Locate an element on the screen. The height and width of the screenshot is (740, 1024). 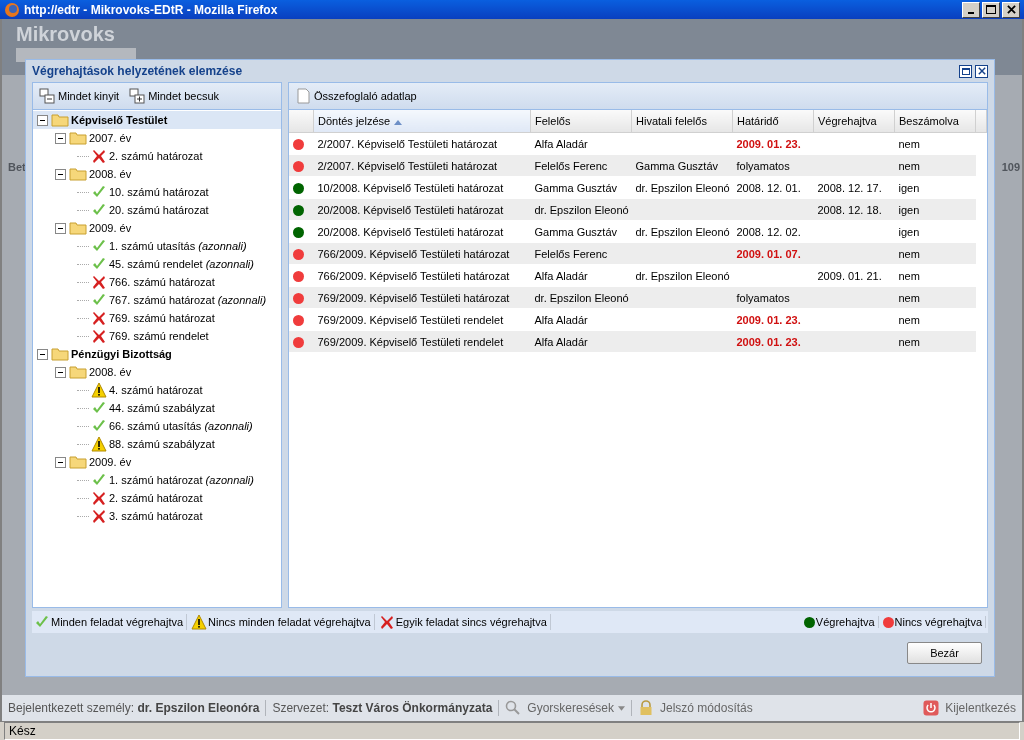
close-button is located at coordinates (981, 71).